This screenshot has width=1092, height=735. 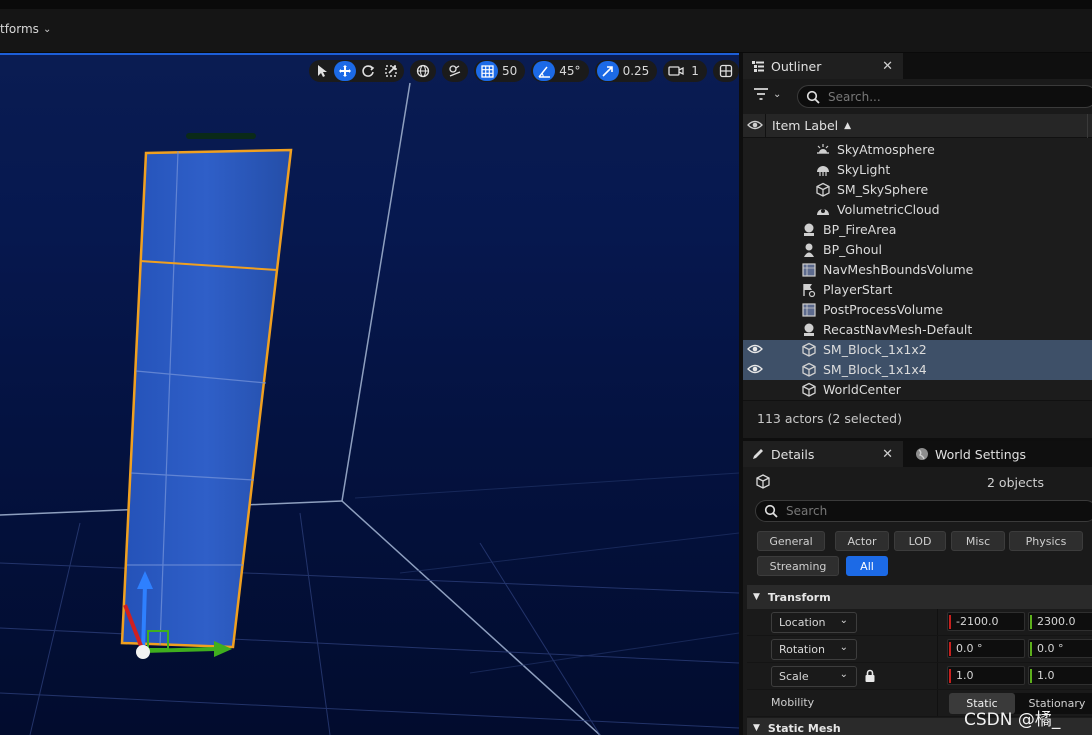 What do you see at coordinates (823, 210) in the screenshot?
I see `cloud-icon` at bounding box center [823, 210].